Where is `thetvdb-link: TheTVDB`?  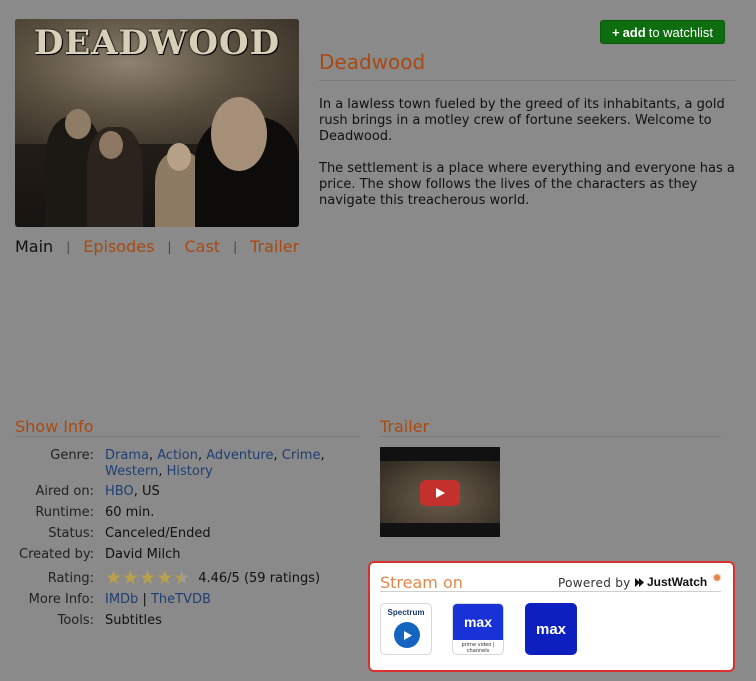
thetvdb-link: TheTVDB is located at coordinates (181, 599).